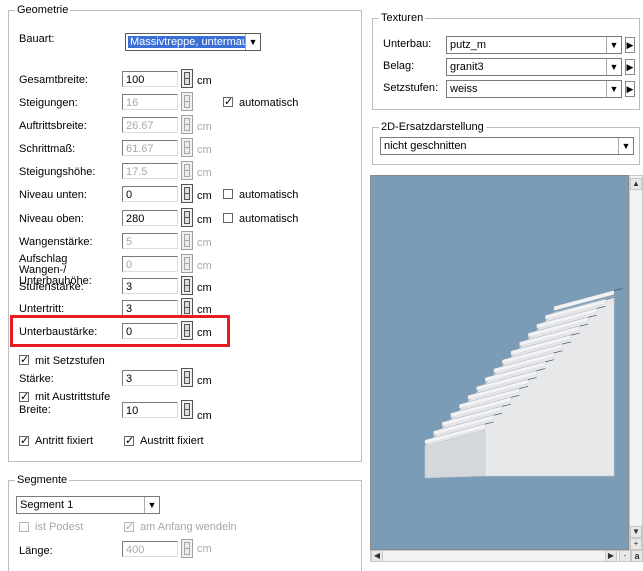 The image size is (643, 571). What do you see at coordinates (636, 544) in the screenshot?
I see `scroll-plus-button: +` at bounding box center [636, 544].